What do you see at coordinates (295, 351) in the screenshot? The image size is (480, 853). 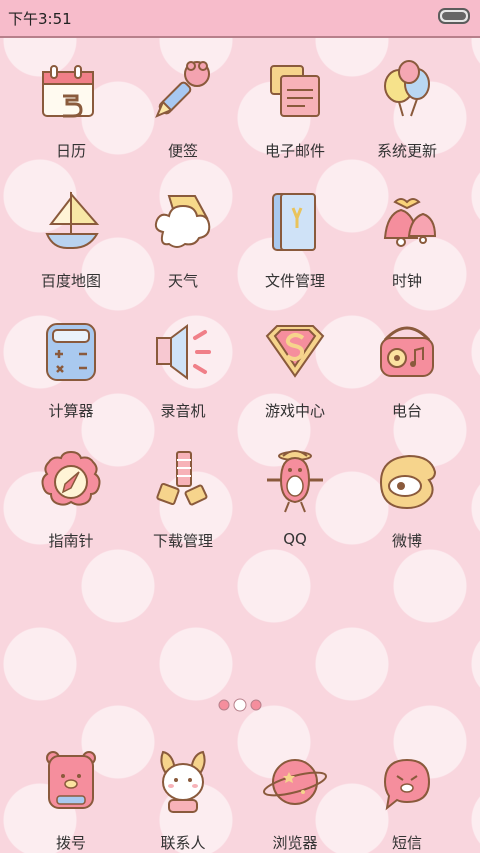 I see `game-badge-icon` at bounding box center [295, 351].